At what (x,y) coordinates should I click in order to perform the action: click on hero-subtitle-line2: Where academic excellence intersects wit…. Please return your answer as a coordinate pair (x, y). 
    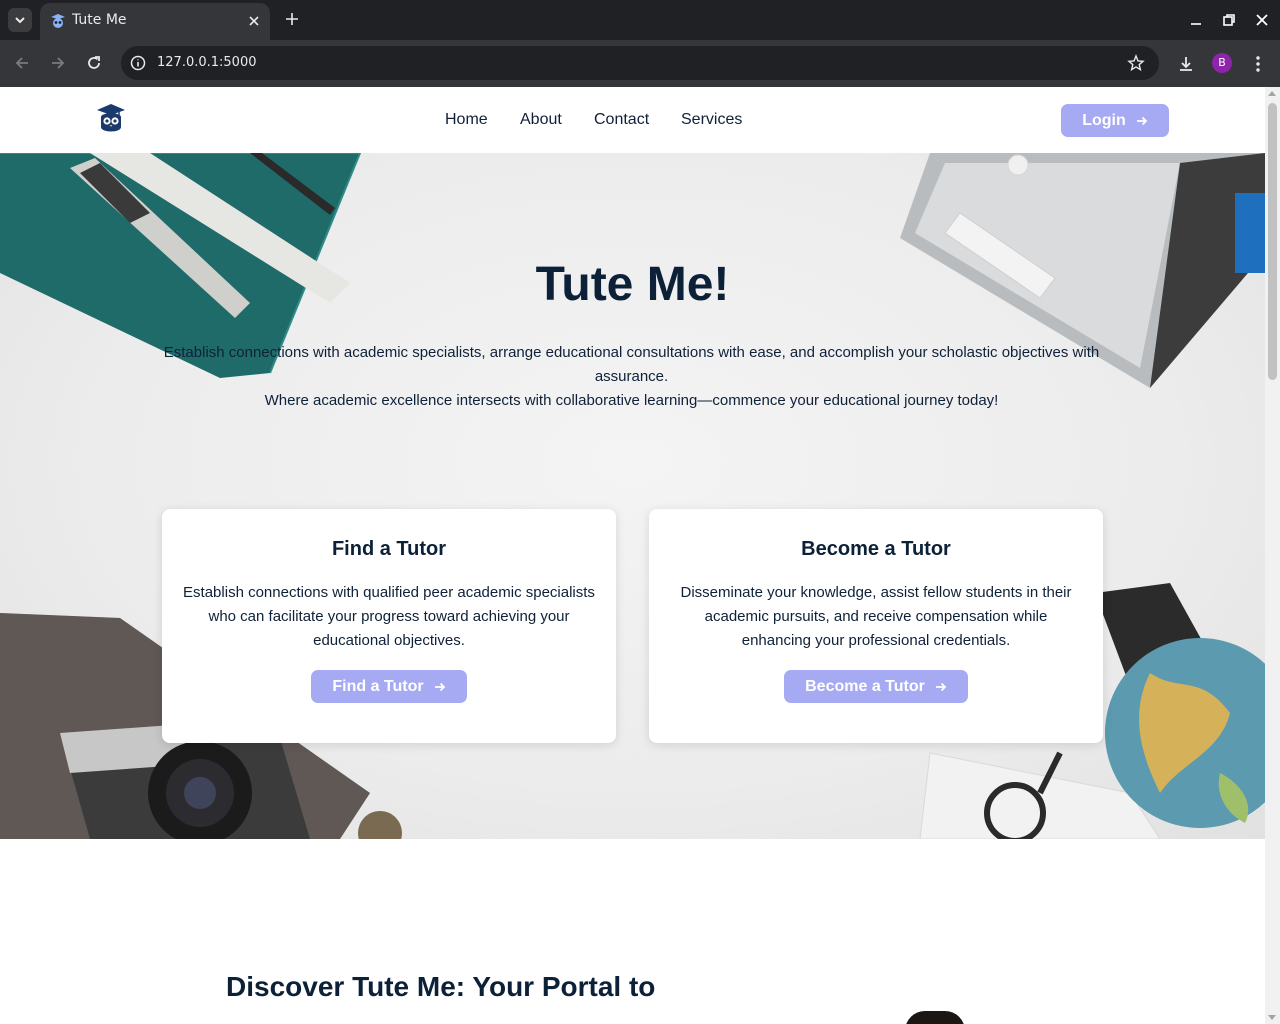
    Looking at the image, I should click on (631, 400).